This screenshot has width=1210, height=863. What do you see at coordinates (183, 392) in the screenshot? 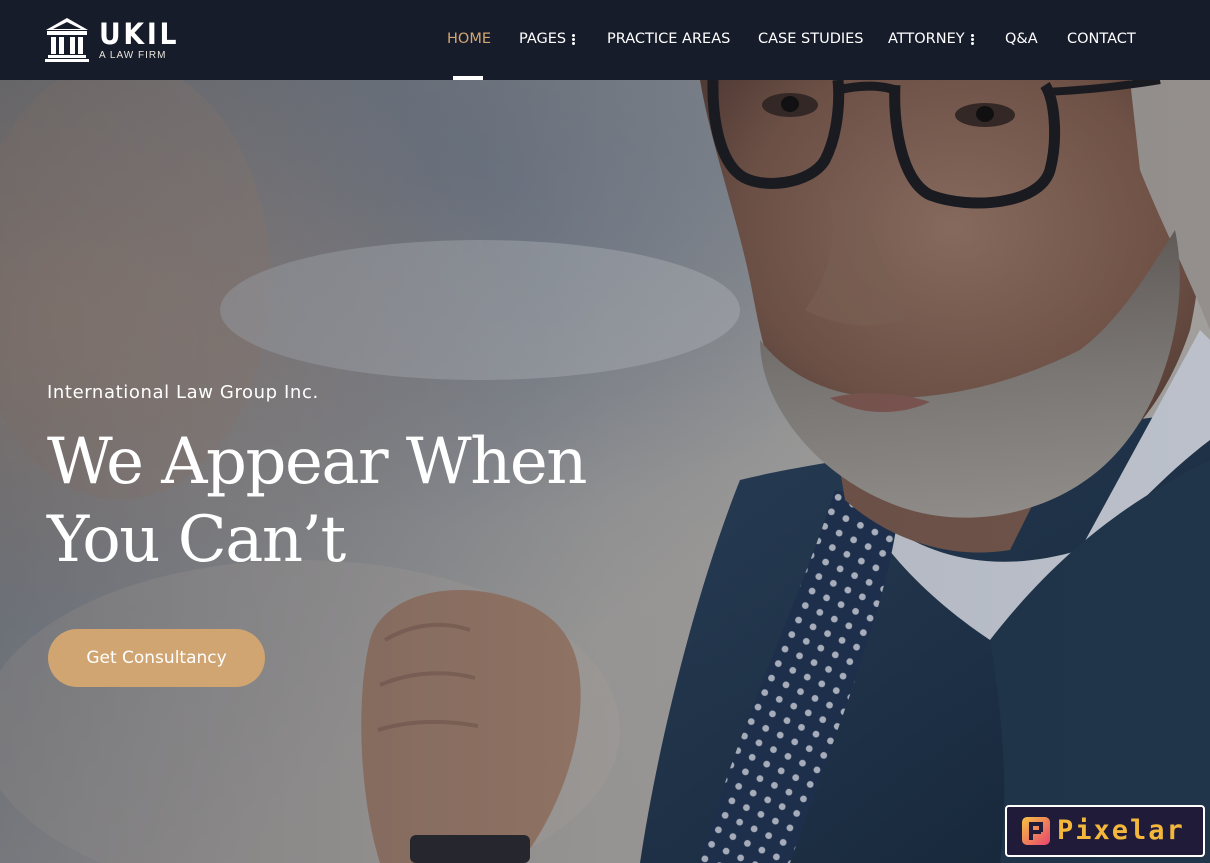
I see `hero-eyebrow: International Law Group Inc.` at bounding box center [183, 392].